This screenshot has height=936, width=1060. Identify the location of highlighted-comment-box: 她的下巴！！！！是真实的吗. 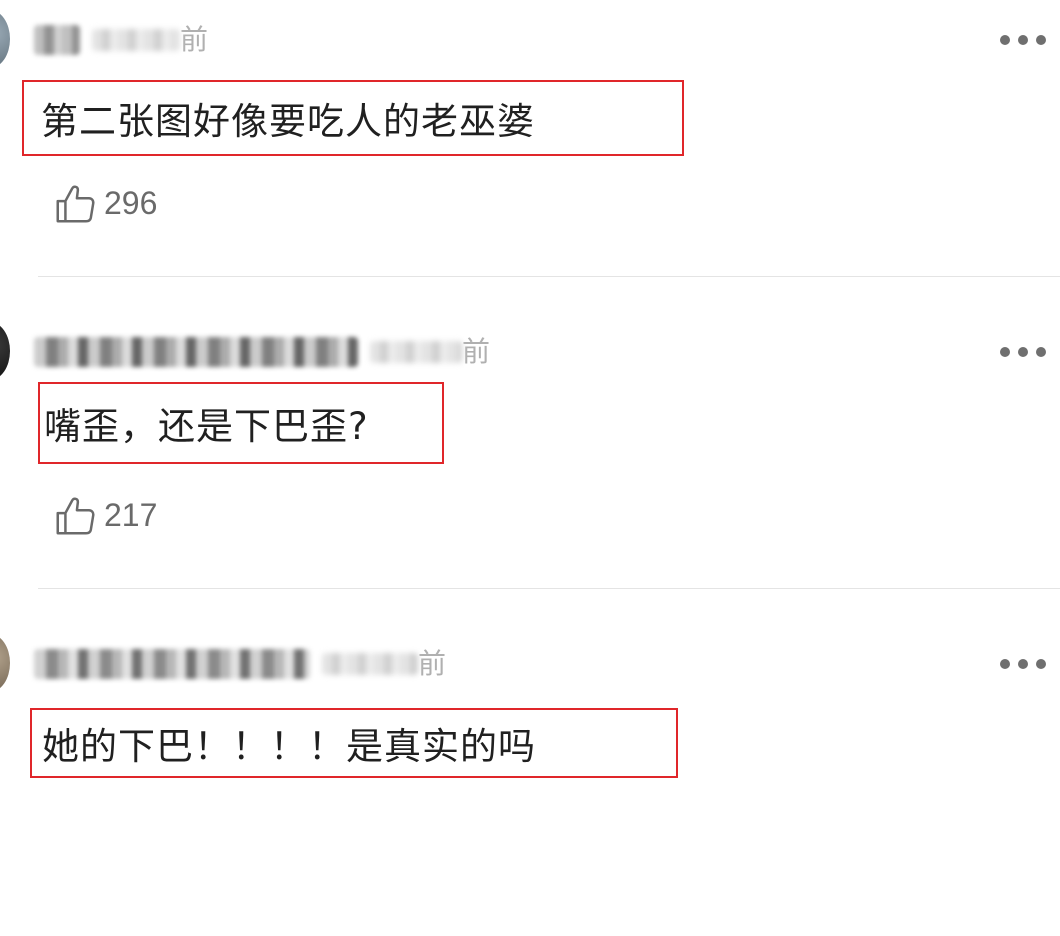
(354, 743).